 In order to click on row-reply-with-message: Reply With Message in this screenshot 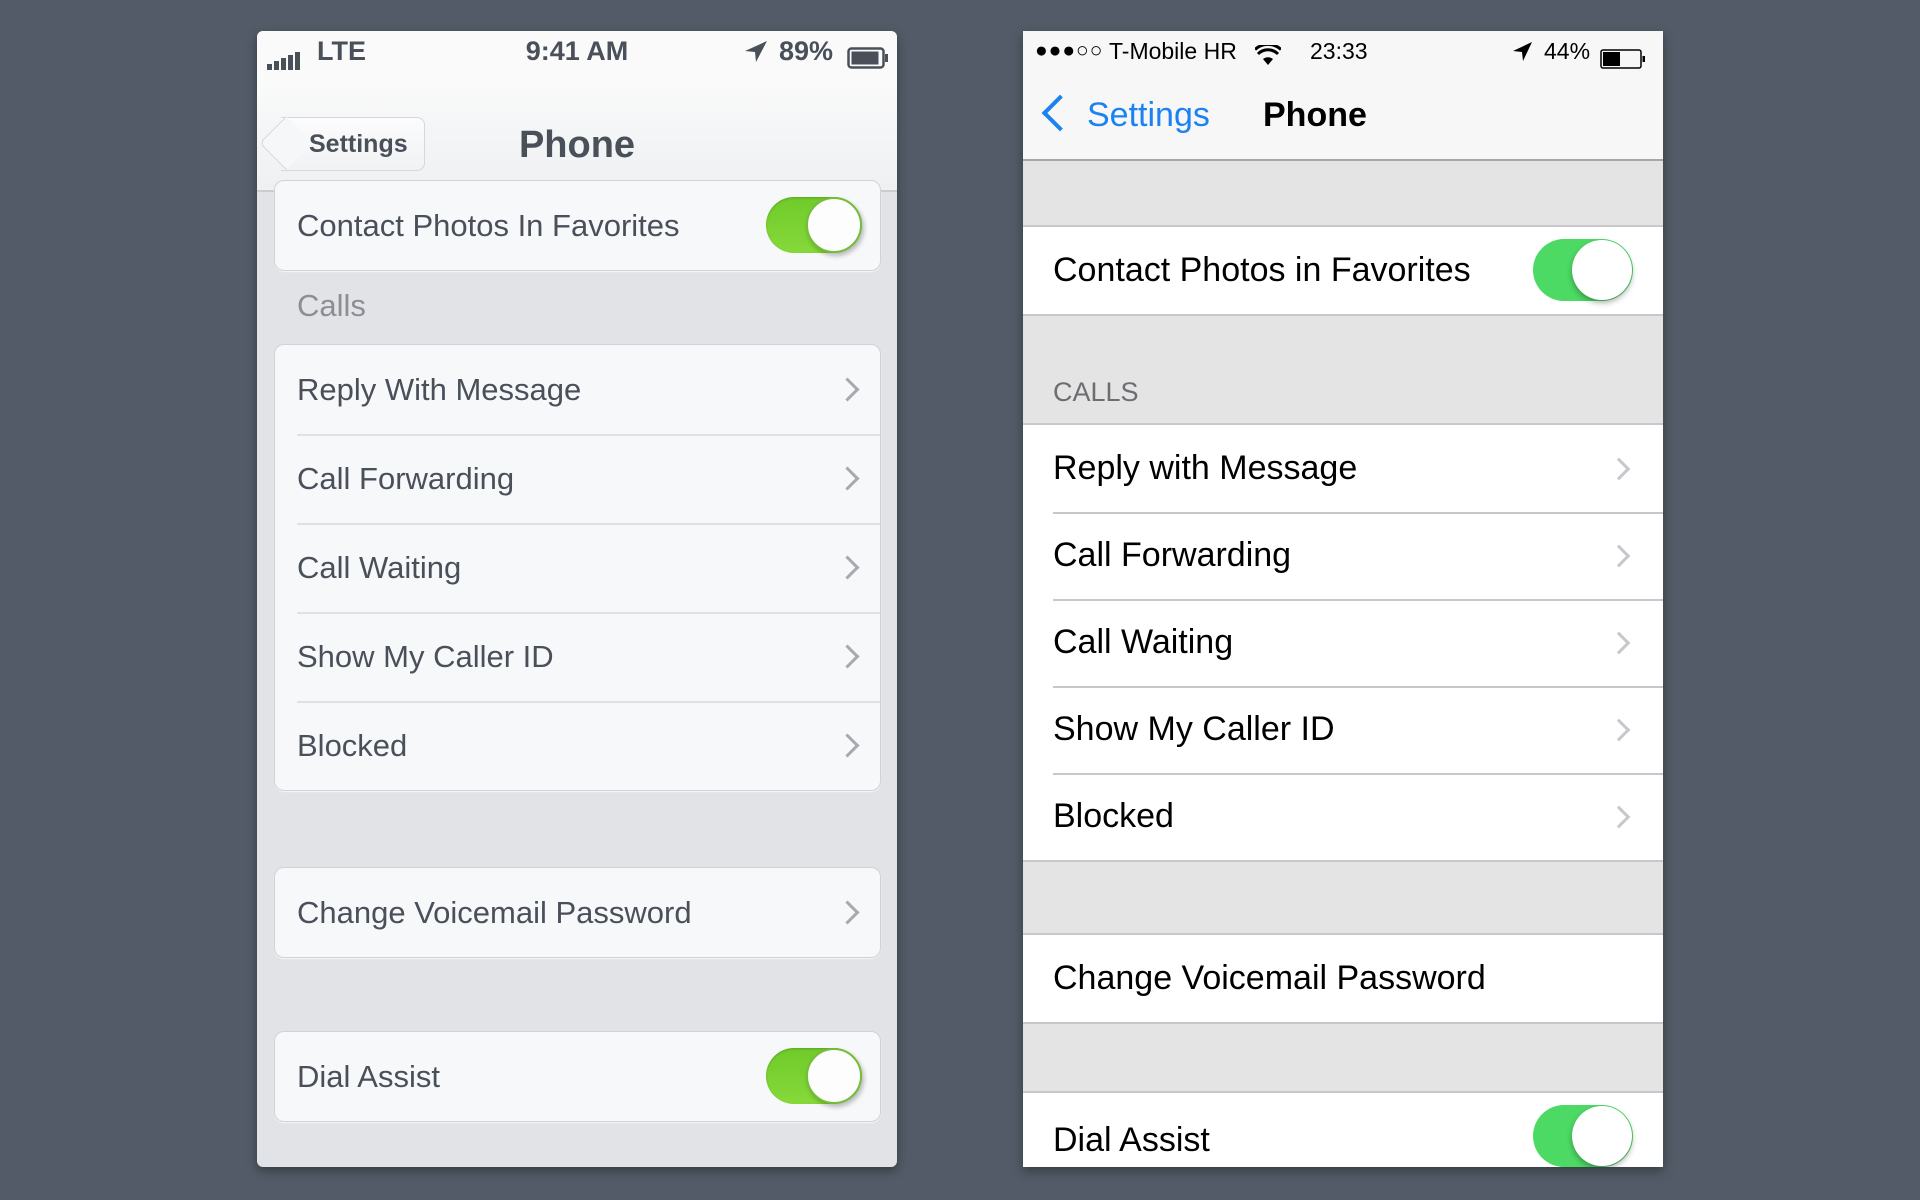, I will do `click(577, 389)`.